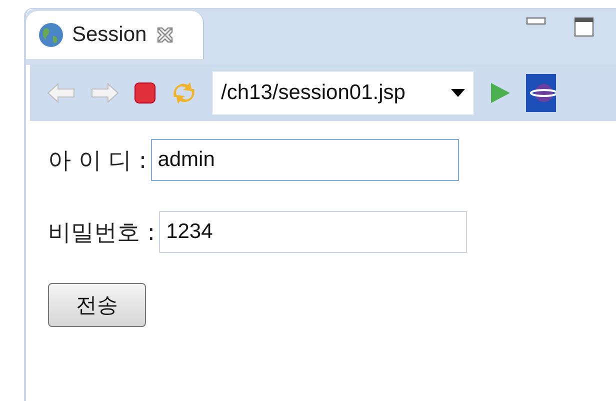  Describe the element at coordinates (343, 93) in the screenshot. I see `url-field: /ch13/session01.jsp` at that location.